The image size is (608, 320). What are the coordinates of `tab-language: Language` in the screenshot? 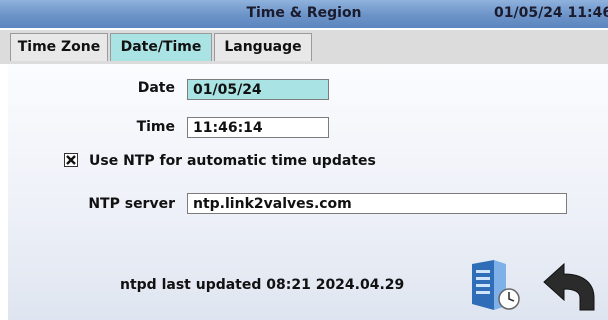 It's located at (263, 47).